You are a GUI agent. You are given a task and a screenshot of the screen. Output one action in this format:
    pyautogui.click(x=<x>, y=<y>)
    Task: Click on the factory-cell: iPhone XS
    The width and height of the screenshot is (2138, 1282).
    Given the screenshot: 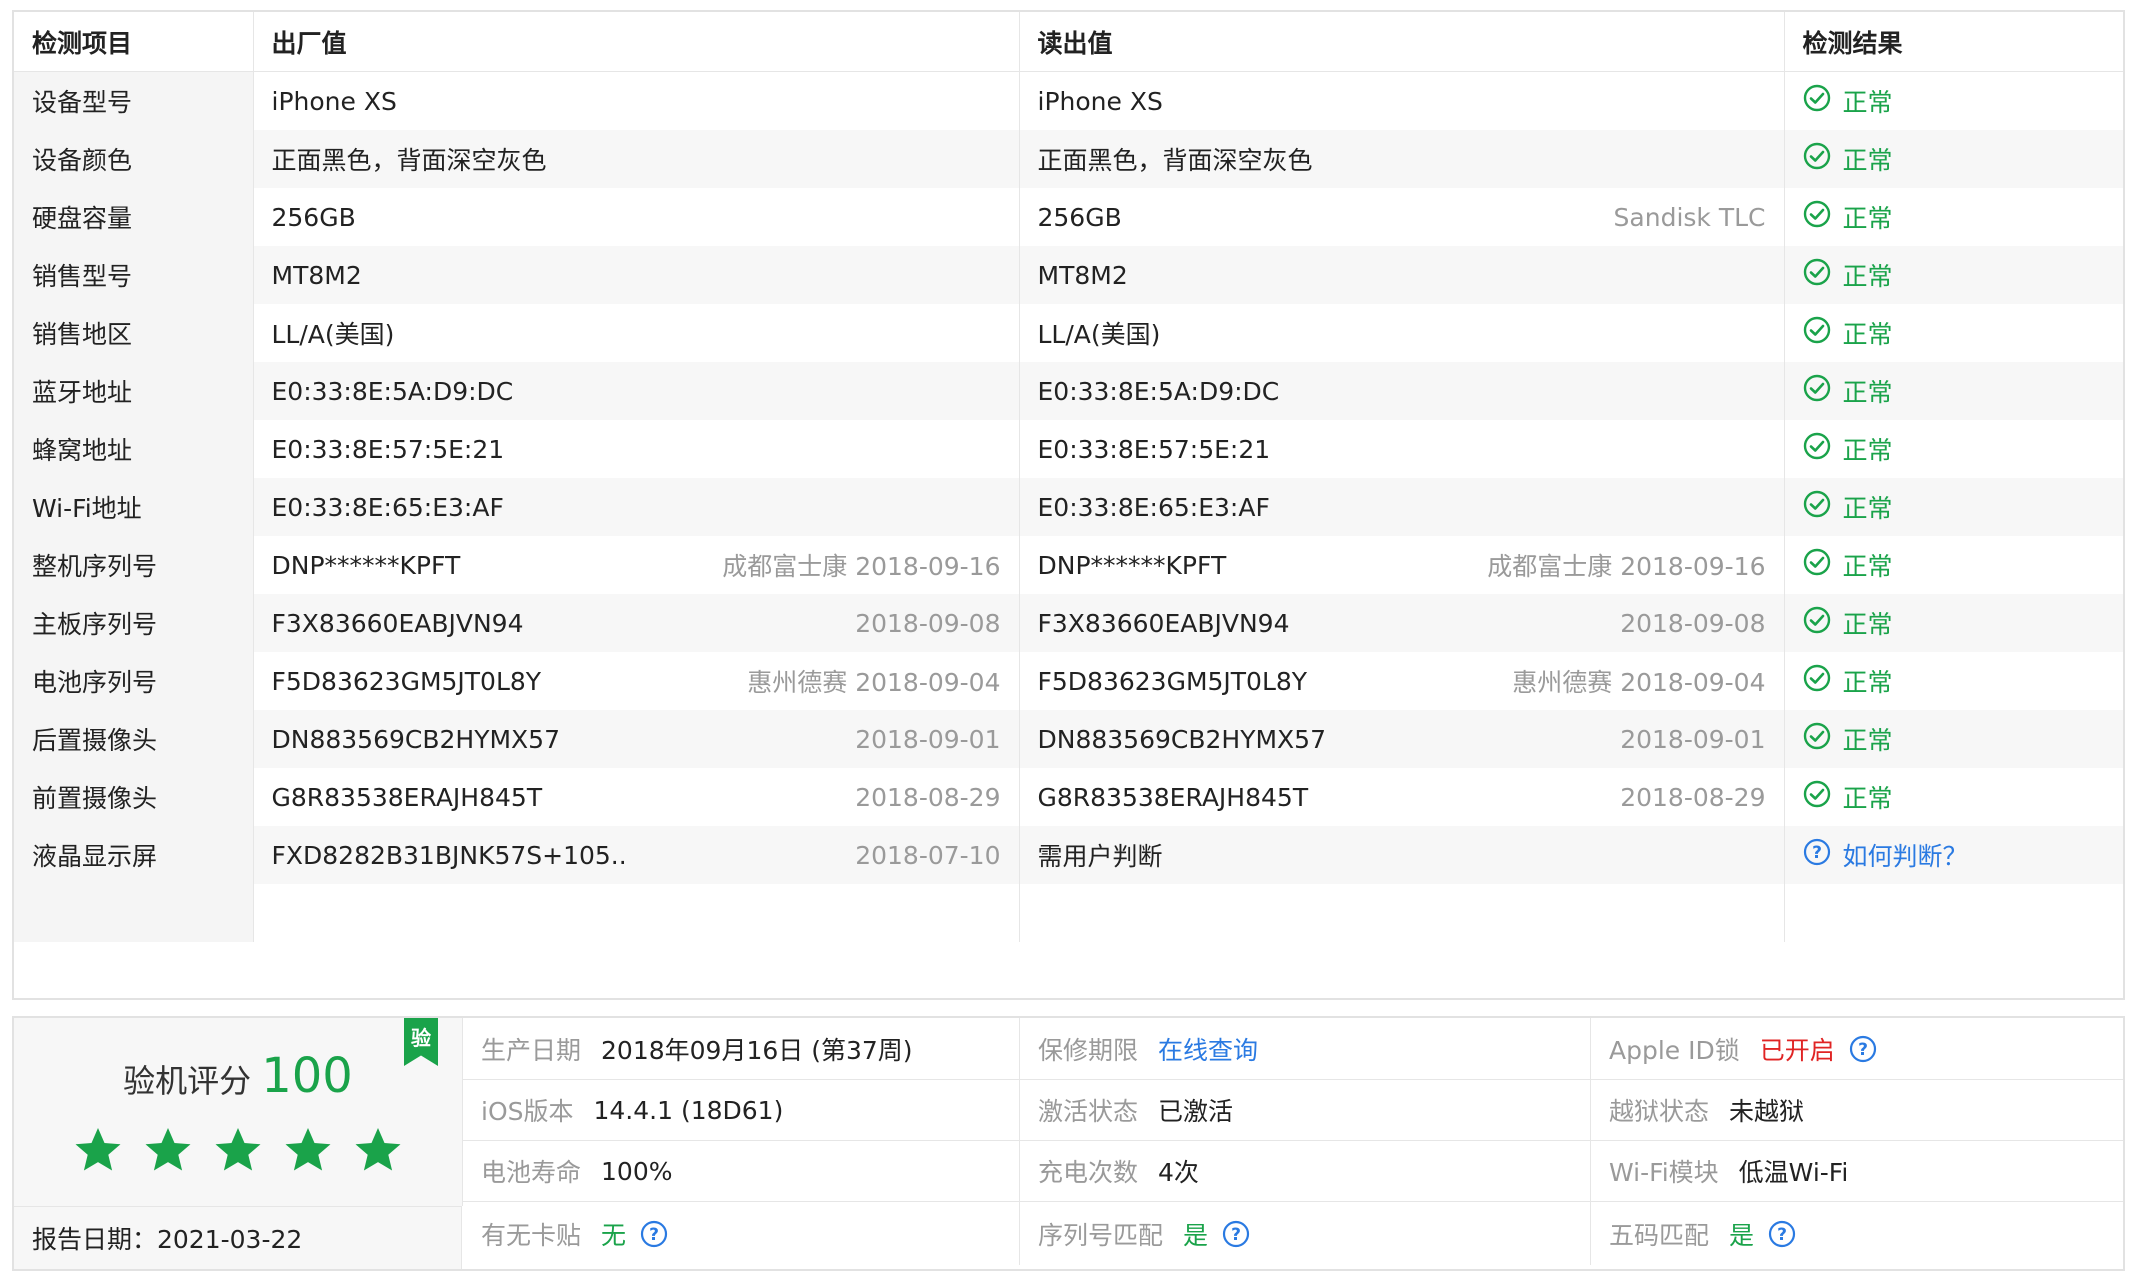 What is the action you would take?
    pyautogui.click(x=635, y=100)
    